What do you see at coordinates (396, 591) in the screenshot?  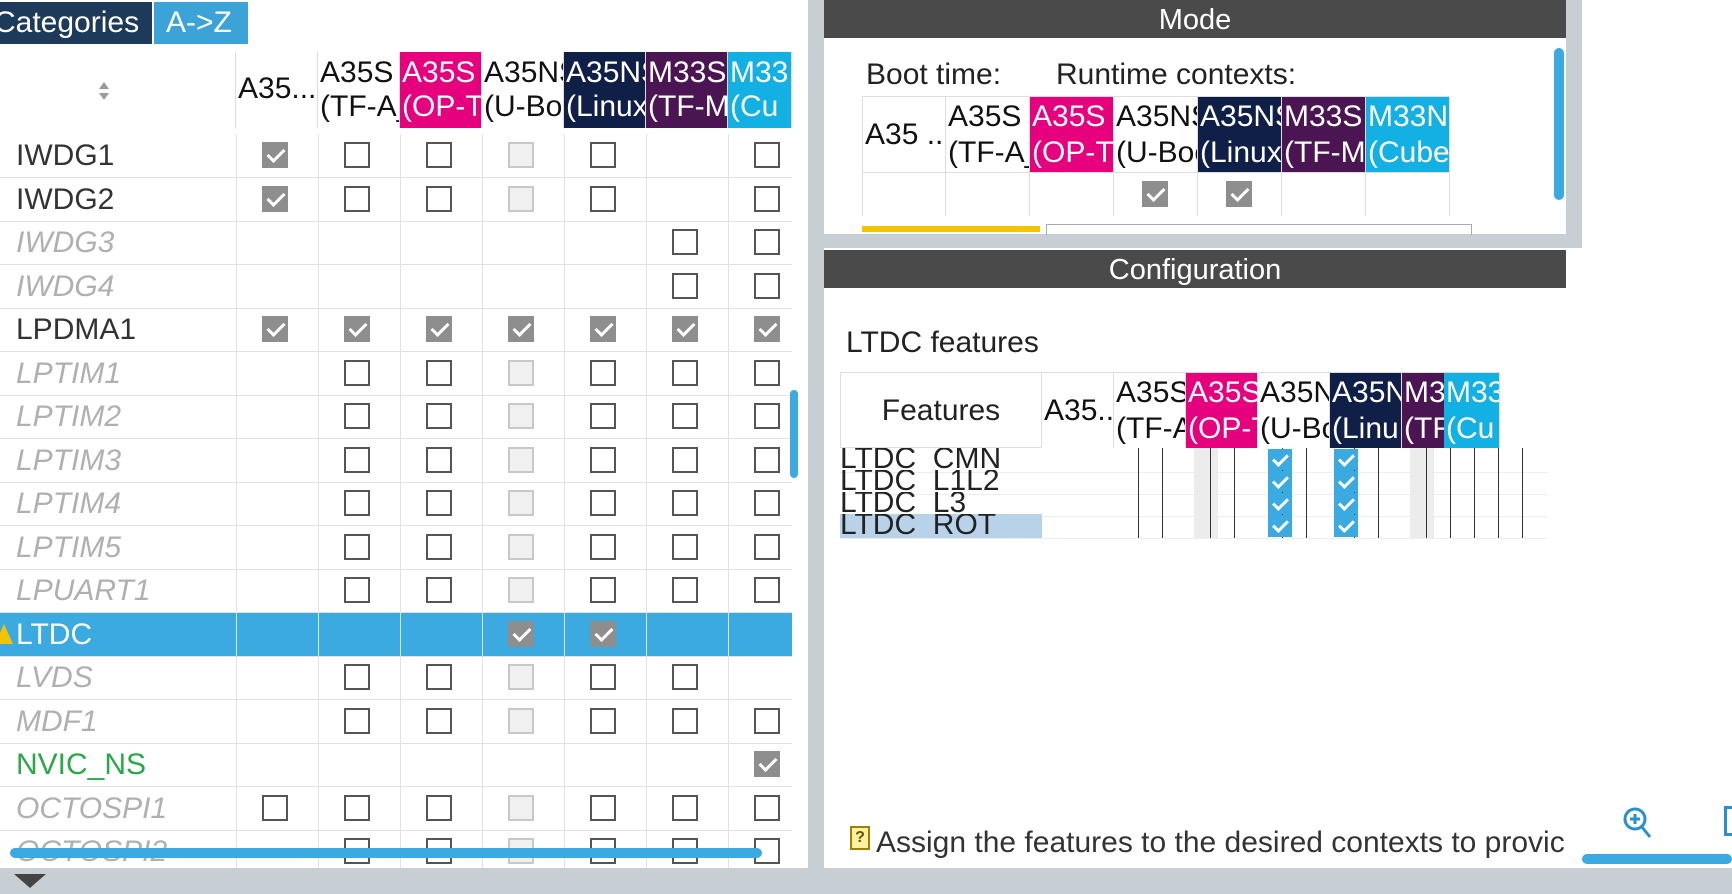 I see `peripheral-row: LPUART1` at bounding box center [396, 591].